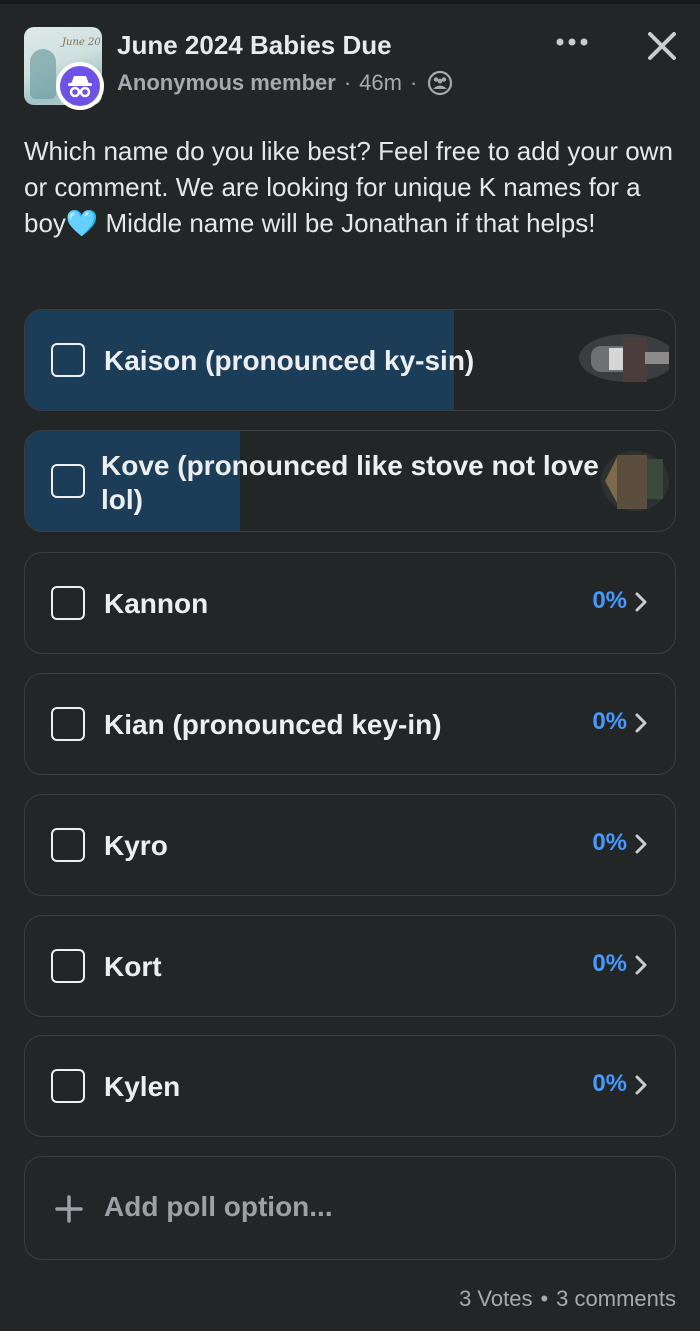 This screenshot has height=1331, width=700. What do you see at coordinates (616, 1298) in the screenshot?
I see `comments-count: 3 comments` at bounding box center [616, 1298].